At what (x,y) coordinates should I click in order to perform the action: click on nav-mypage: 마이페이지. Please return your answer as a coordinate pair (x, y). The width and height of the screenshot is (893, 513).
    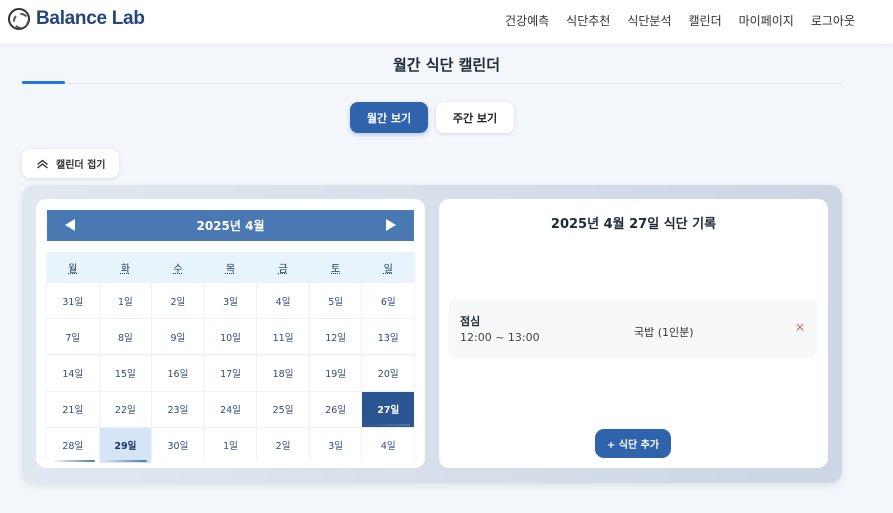
    Looking at the image, I should click on (766, 20).